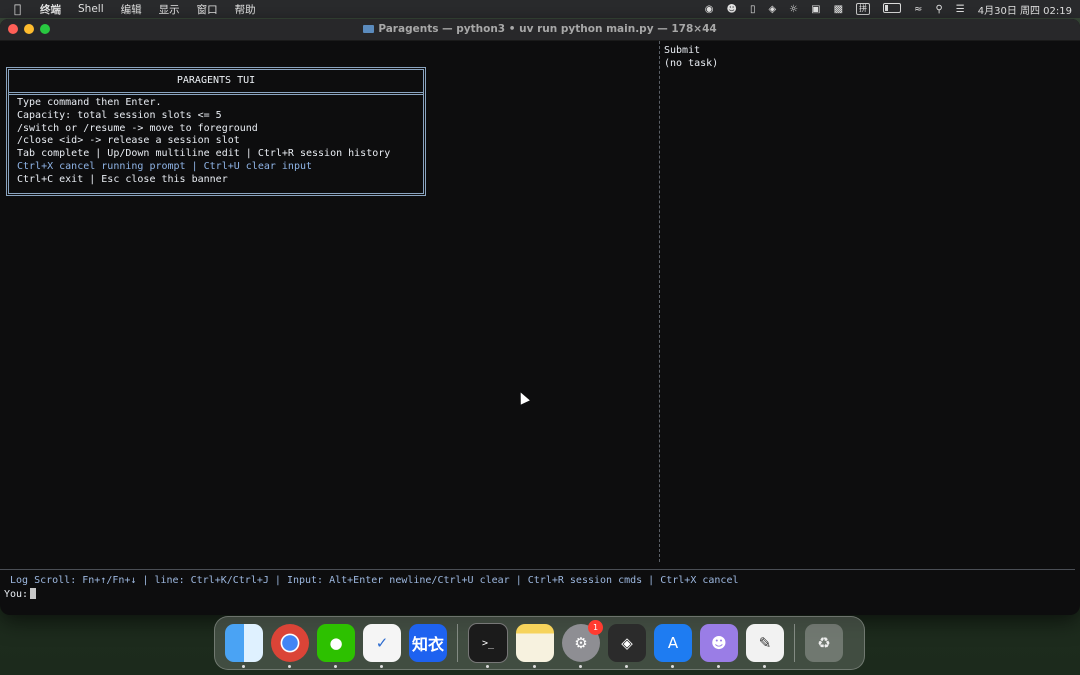 The image size is (1080, 675). What do you see at coordinates (582, 644) in the screenshot?
I see `system-settings-icon: ⚙ 1` at bounding box center [582, 644].